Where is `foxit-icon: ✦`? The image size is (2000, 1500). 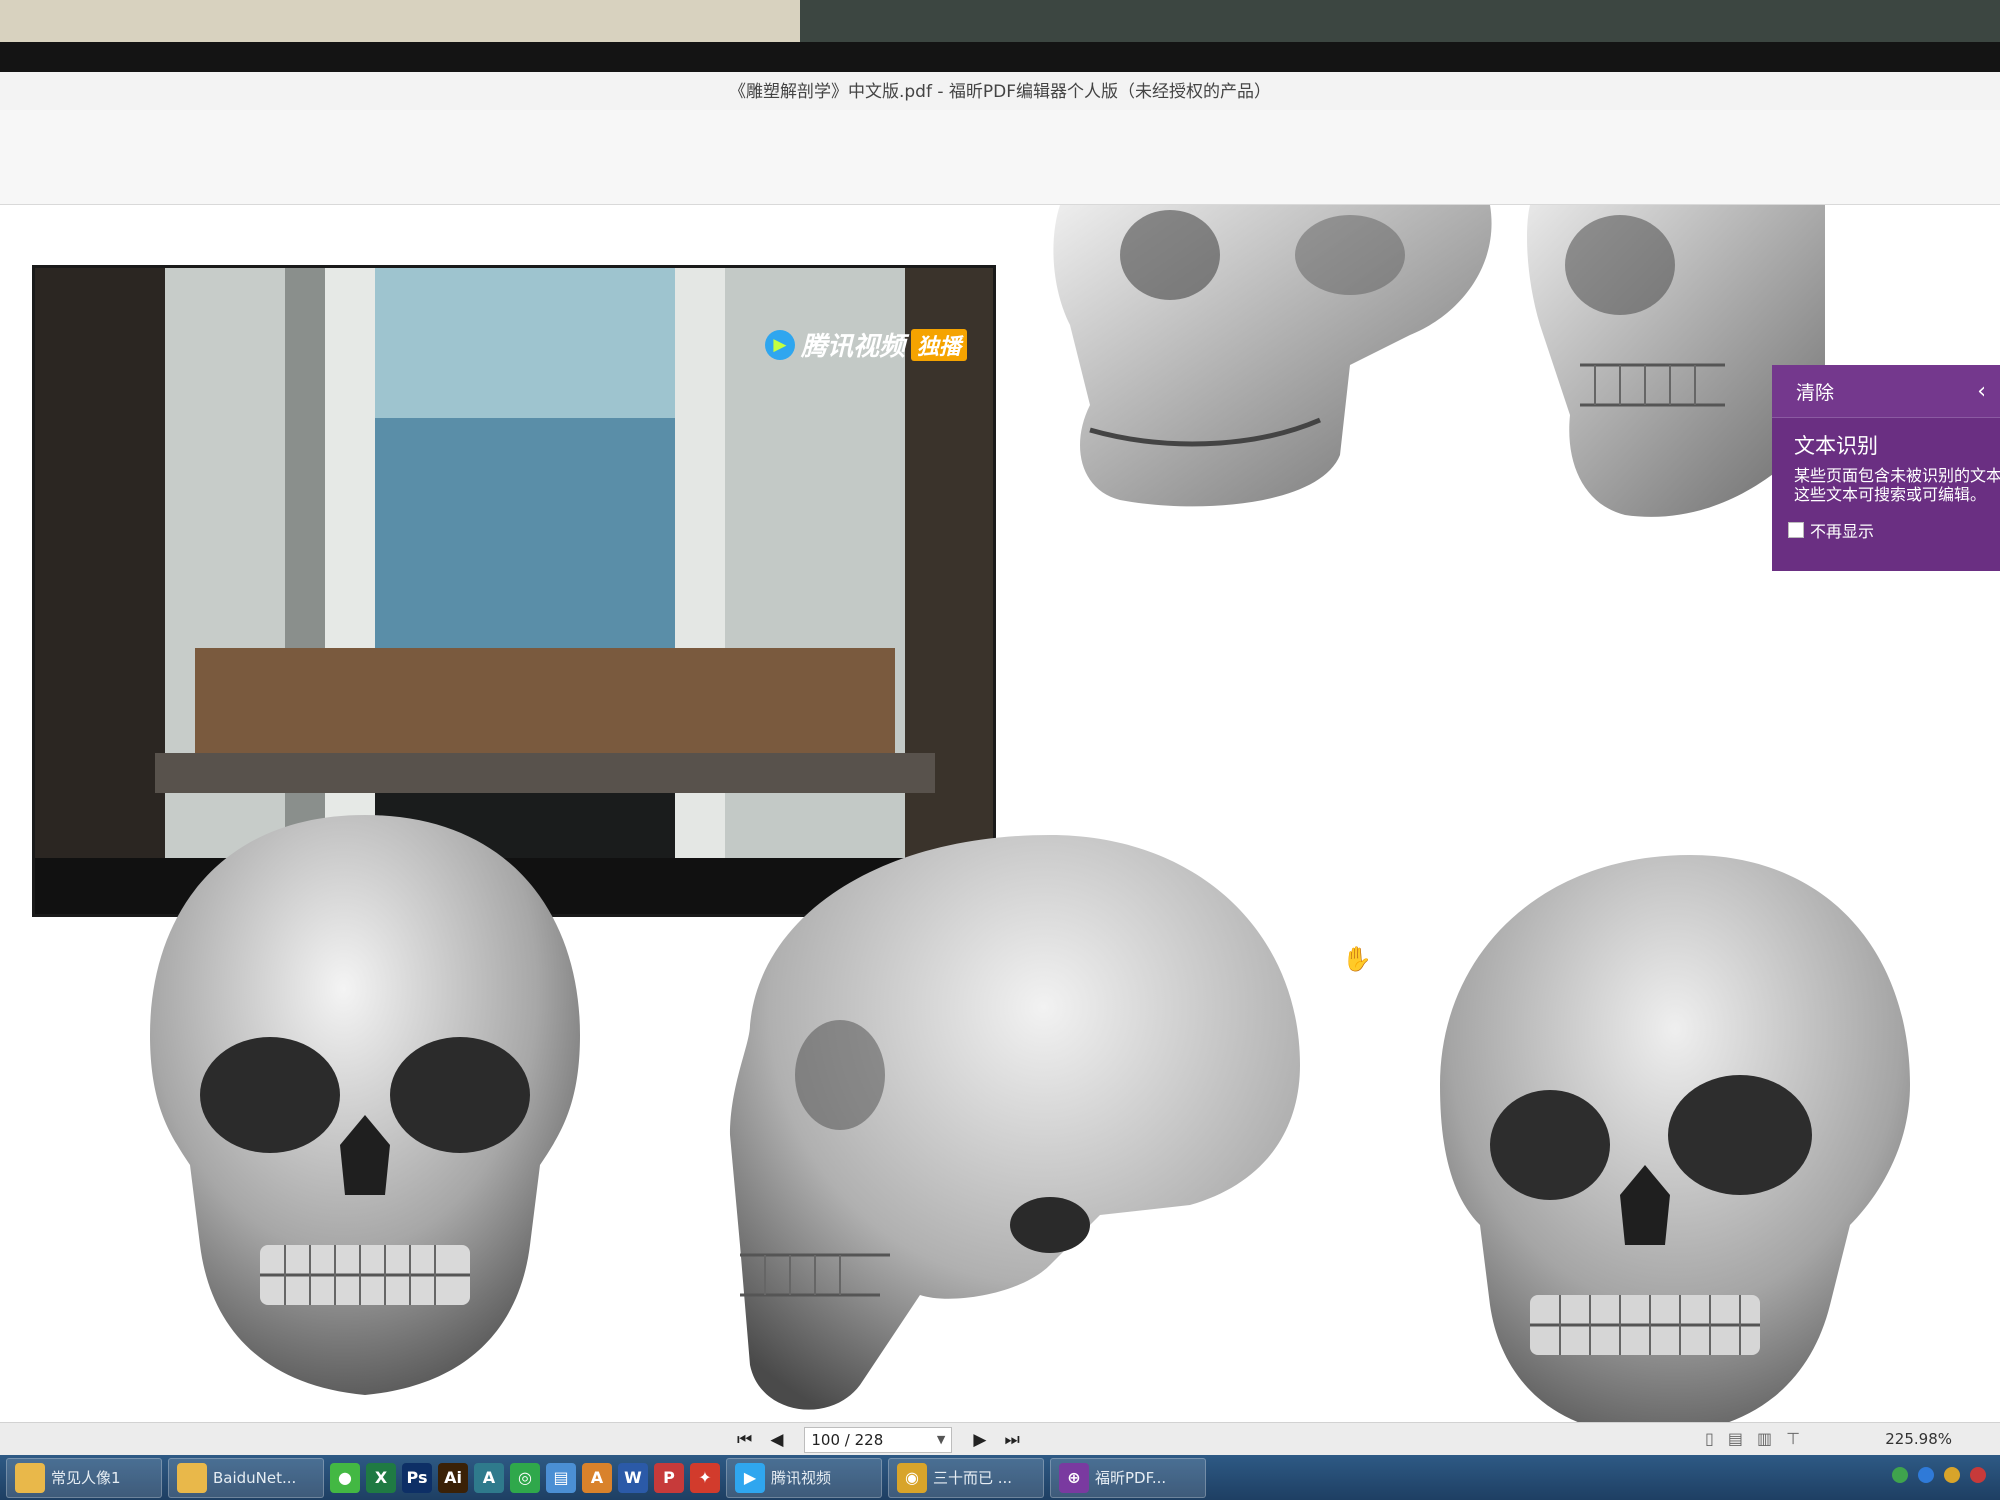 foxit-icon: ✦ is located at coordinates (705, 1477).